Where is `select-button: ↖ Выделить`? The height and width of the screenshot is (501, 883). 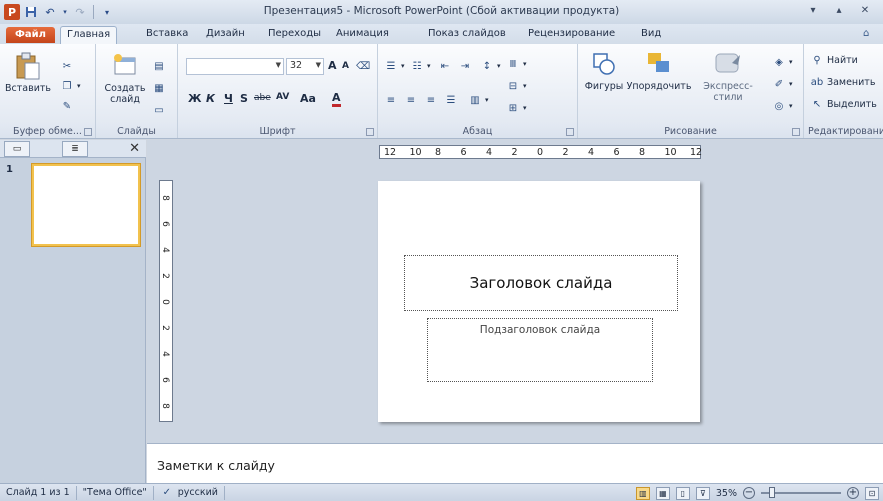
select-button: ↖ Выделить is located at coordinates (843, 104).